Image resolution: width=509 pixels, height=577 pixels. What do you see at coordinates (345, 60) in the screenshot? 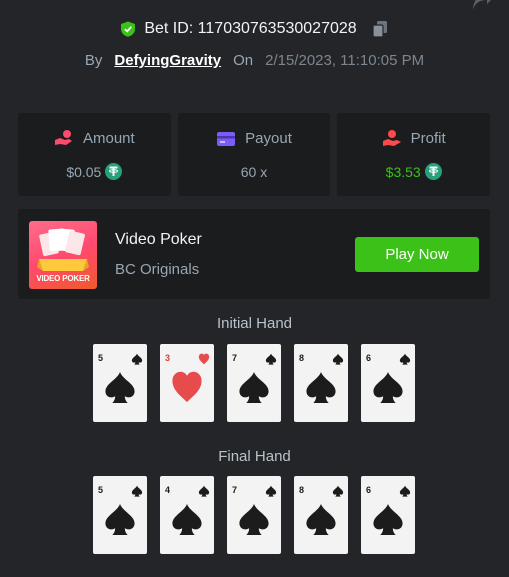
I see `bet-date: 2/15/2023, 11:10:05 PM` at bounding box center [345, 60].